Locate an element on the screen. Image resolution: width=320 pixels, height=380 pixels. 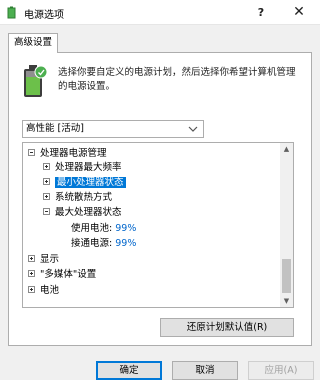
tree-item-cooling-policy: 系统散热方式 is located at coordinates (77, 198).